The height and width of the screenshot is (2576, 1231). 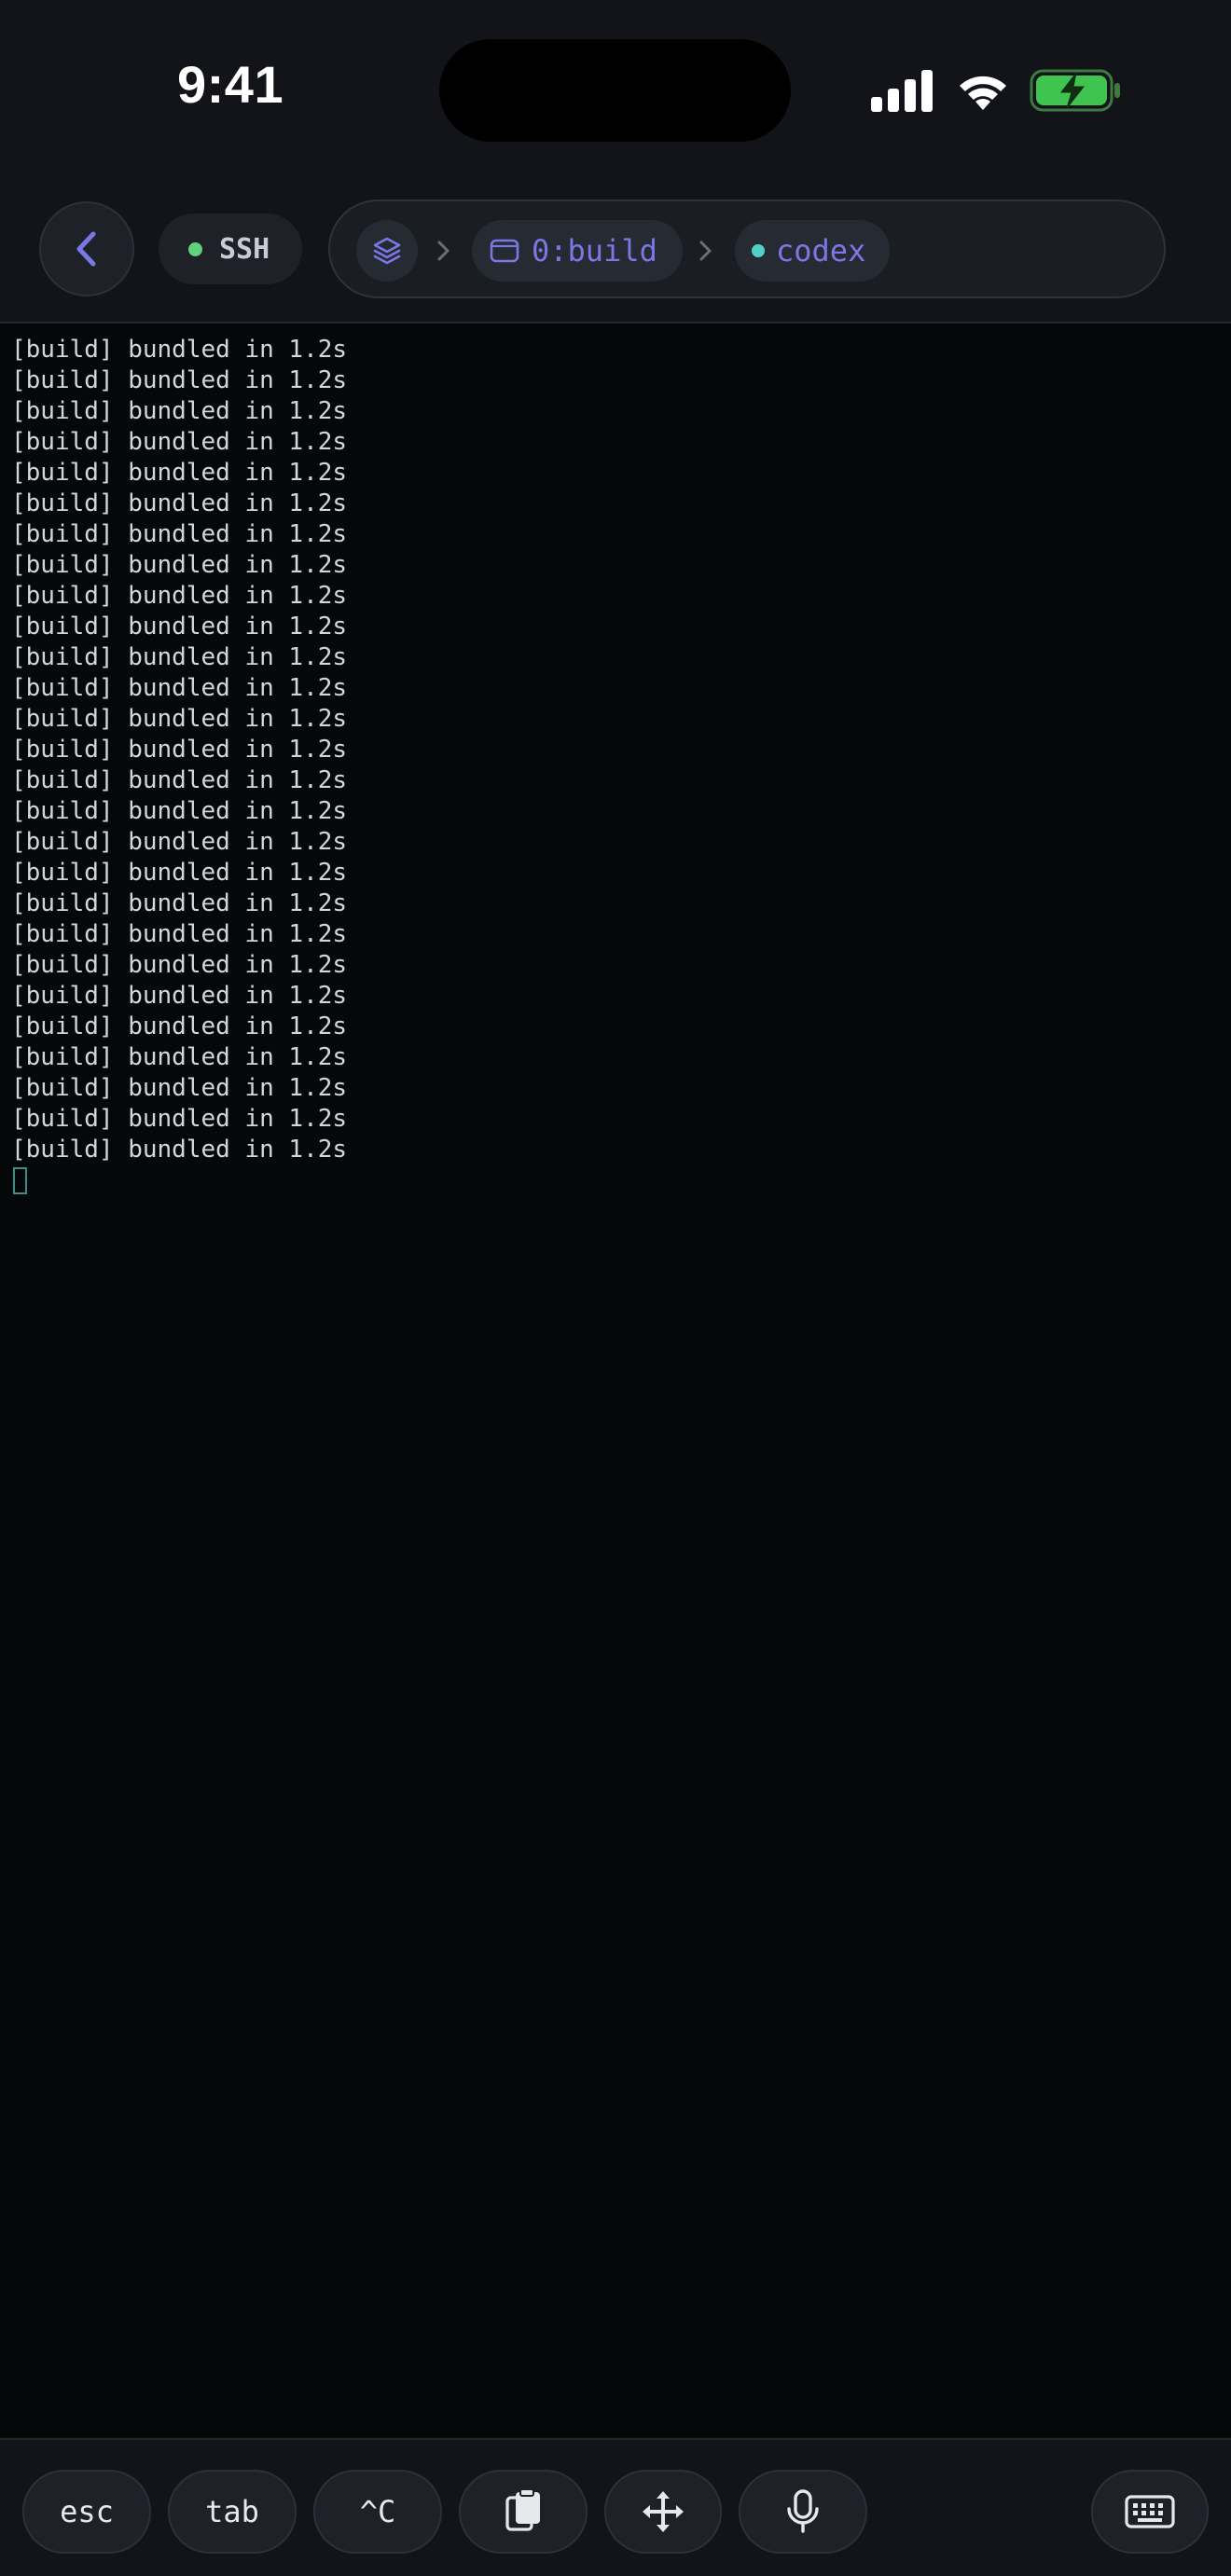 I want to click on esc-key: esc, so click(x=86, y=2512).